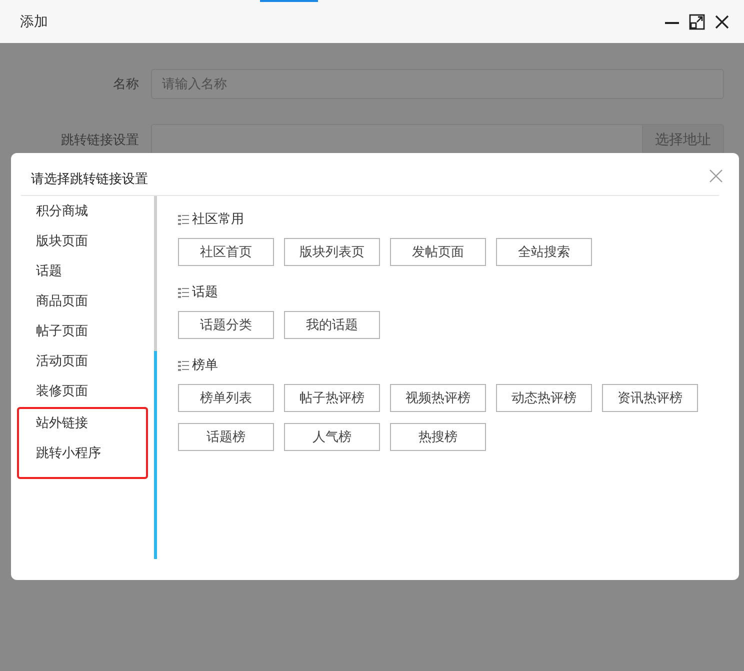  What do you see at coordinates (438, 437) in the screenshot?
I see `link-option-button: 热搜榜` at bounding box center [438, 437].